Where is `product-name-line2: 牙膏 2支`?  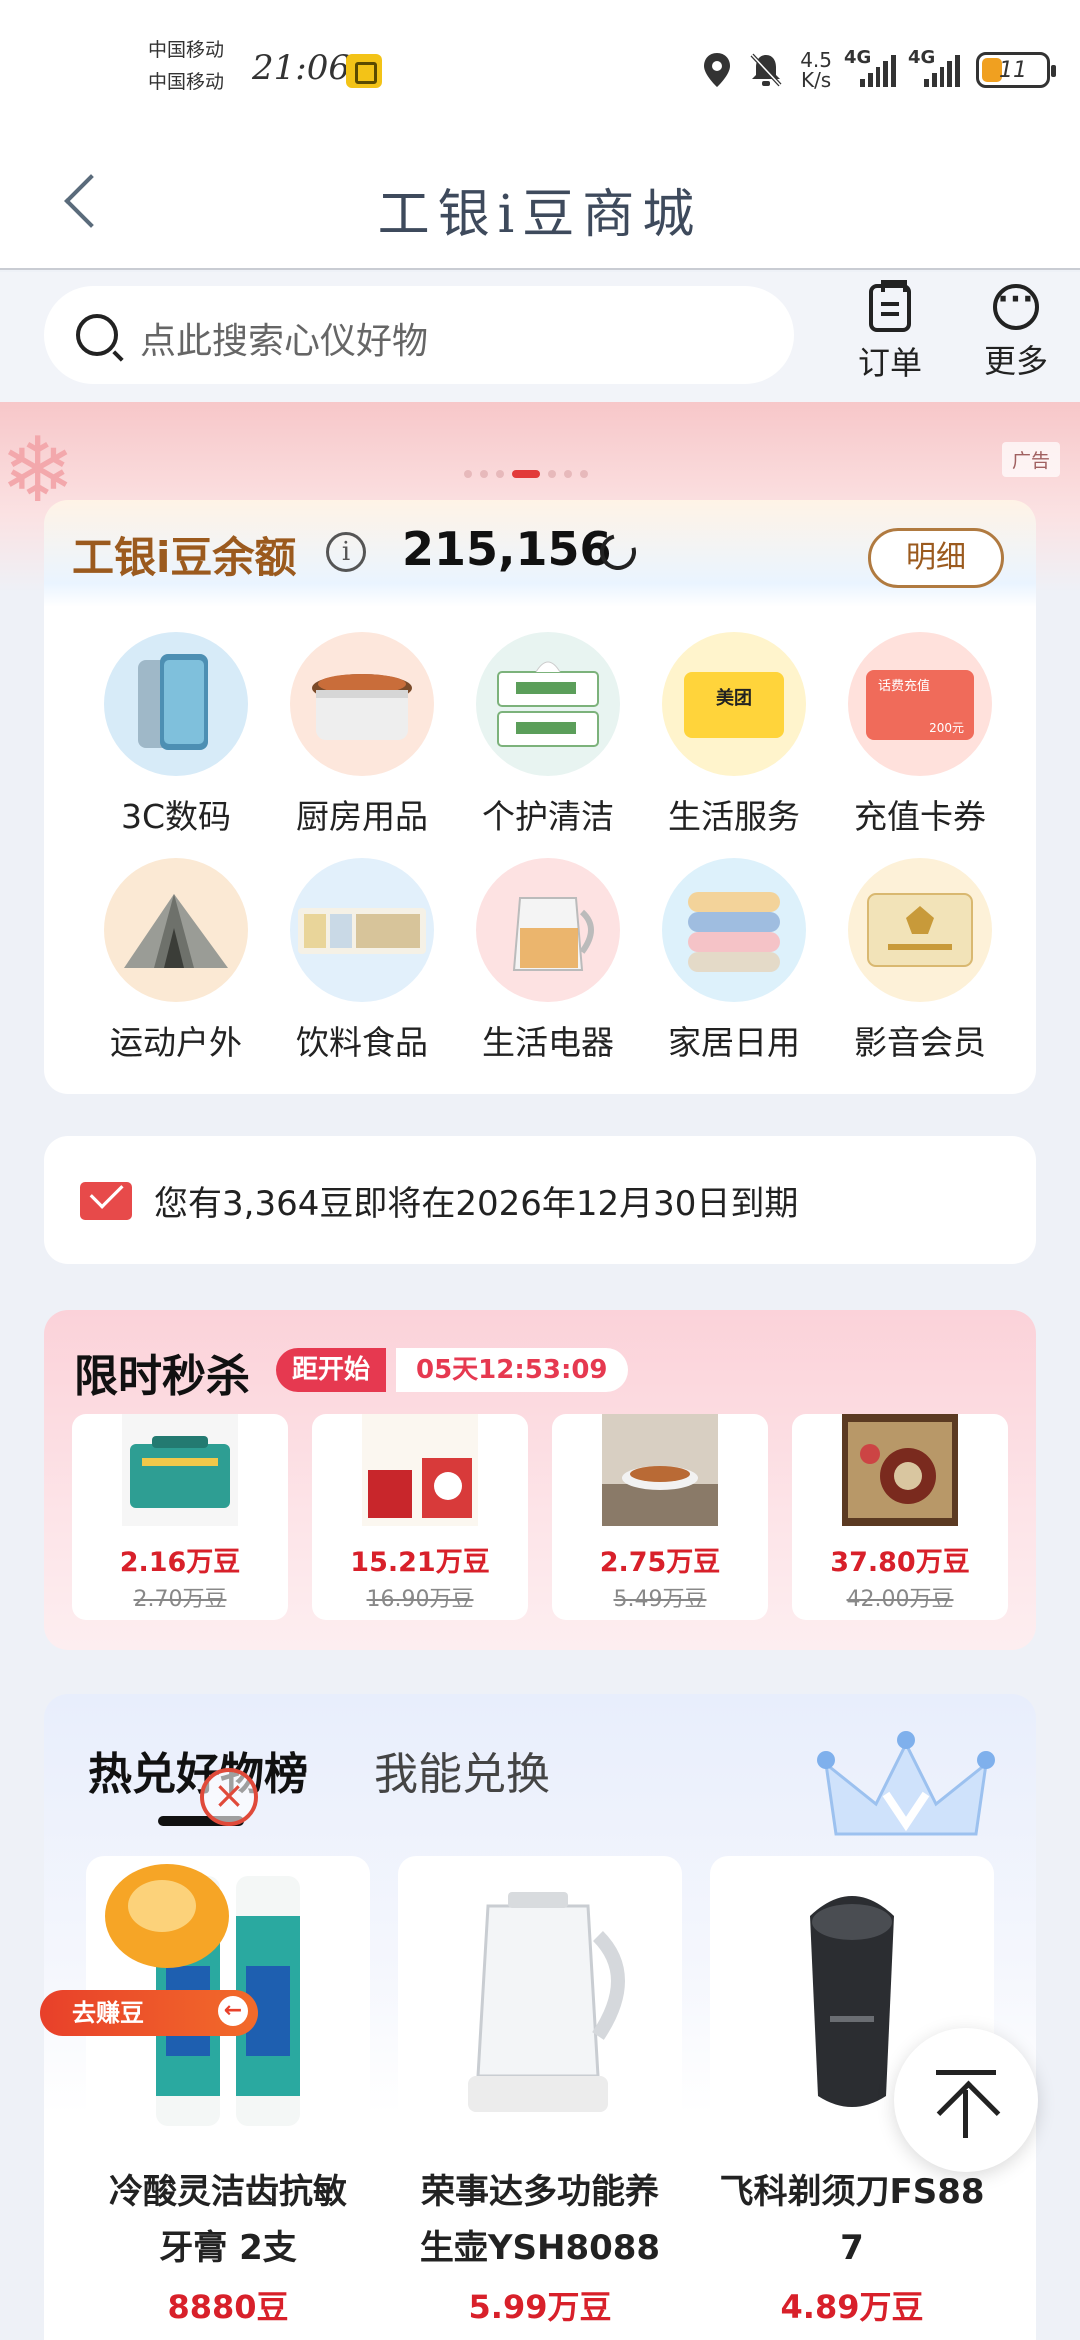 product-name-line2: 牙膏 2支 is located at coordinates (228, 2248).